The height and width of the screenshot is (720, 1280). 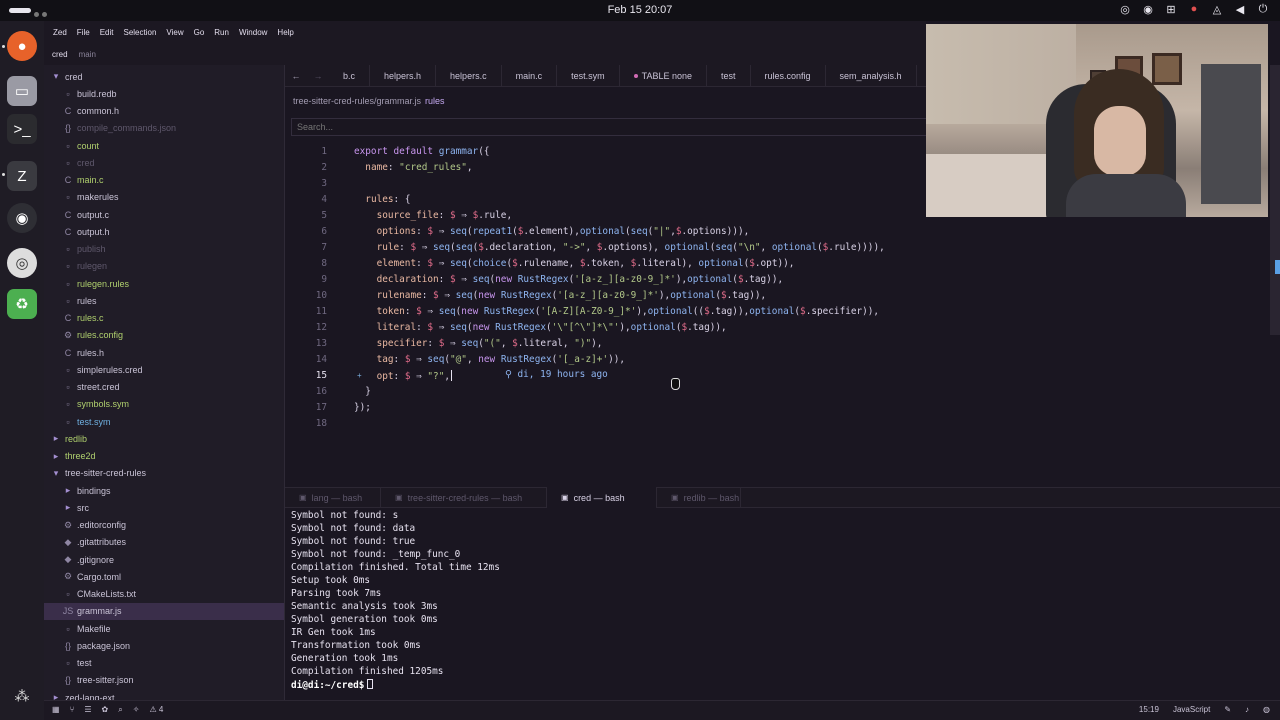 I want to click on language-selector: JavaScript, so click(x=1191, y=709).